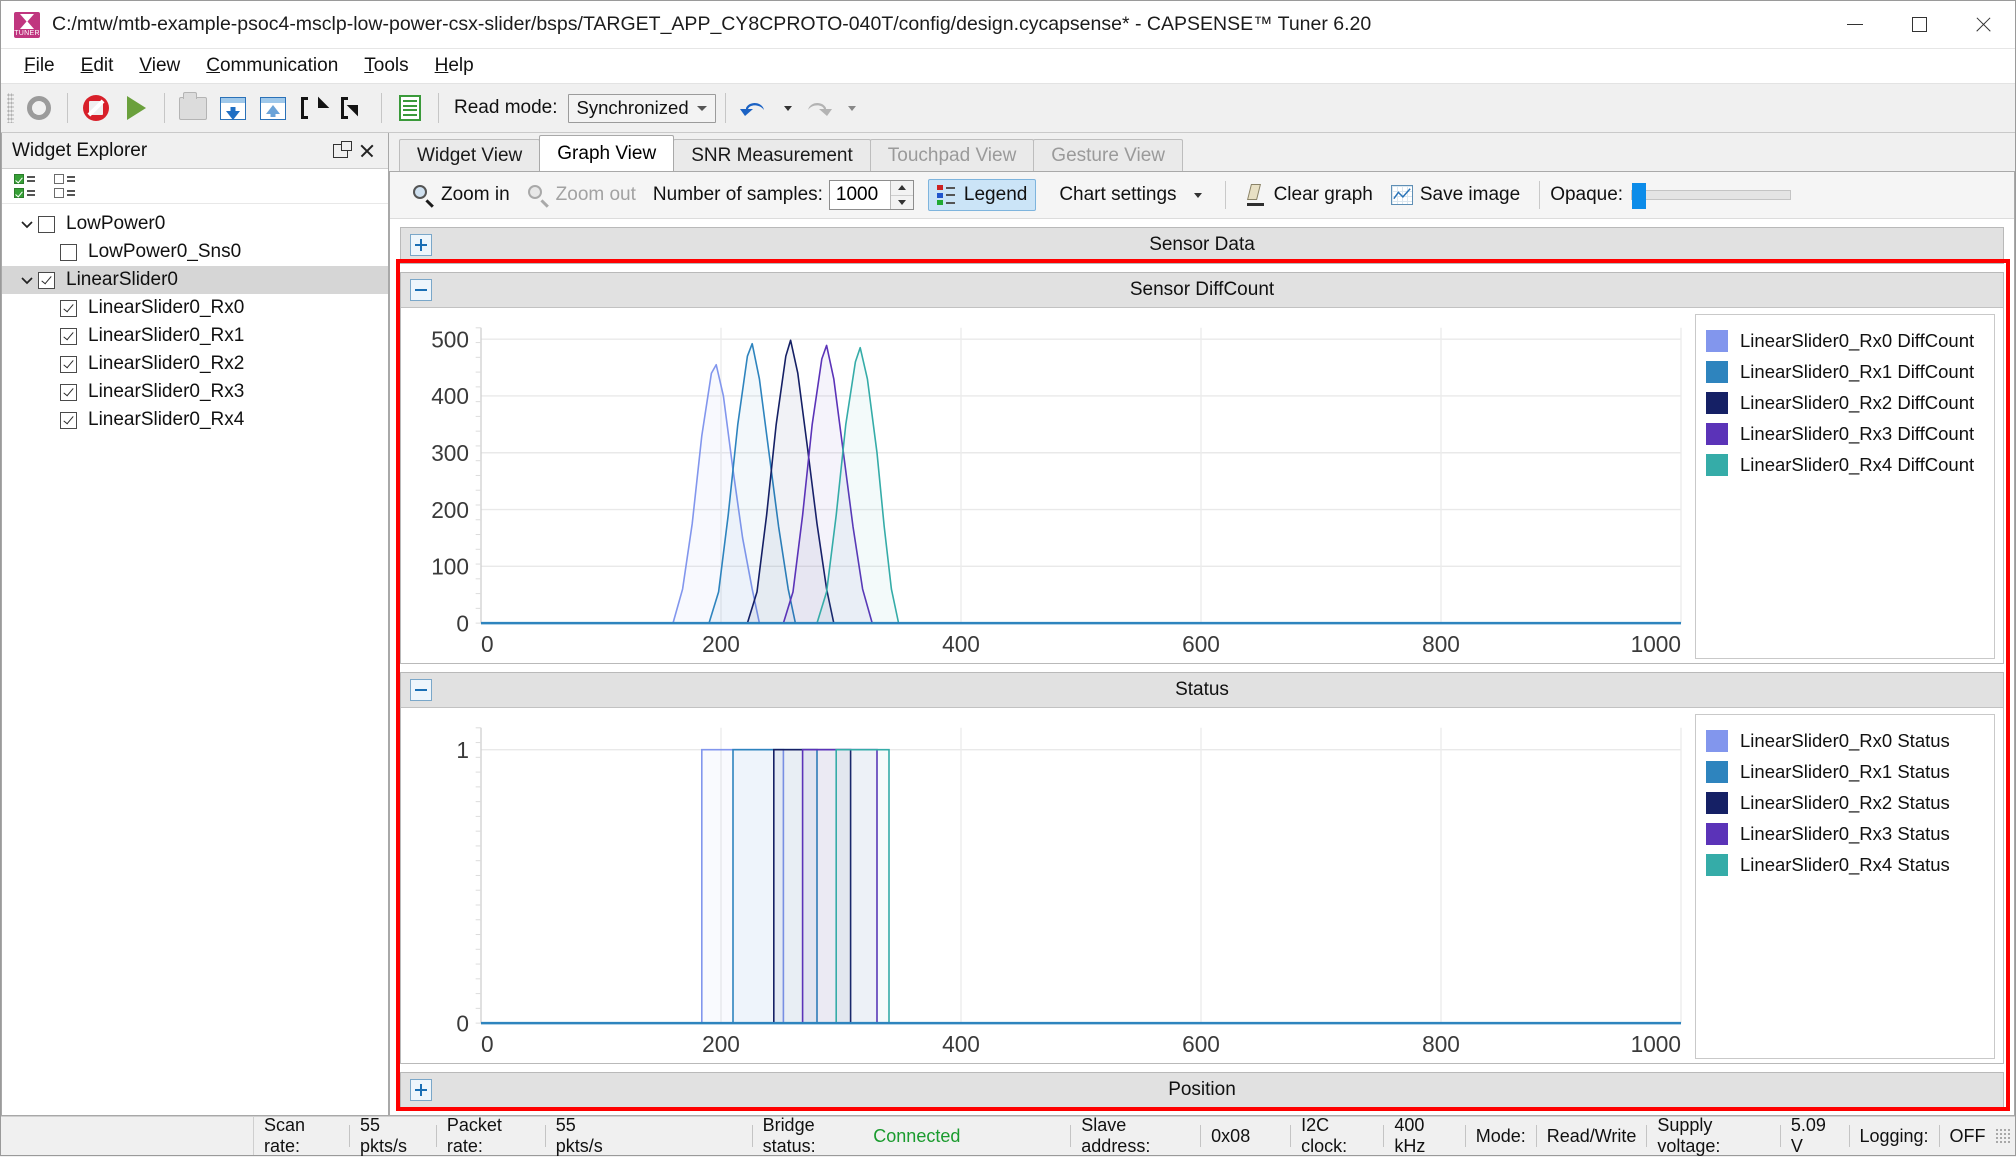  I want to click on zoom-in-button: Zoom in, so click(461, 195).